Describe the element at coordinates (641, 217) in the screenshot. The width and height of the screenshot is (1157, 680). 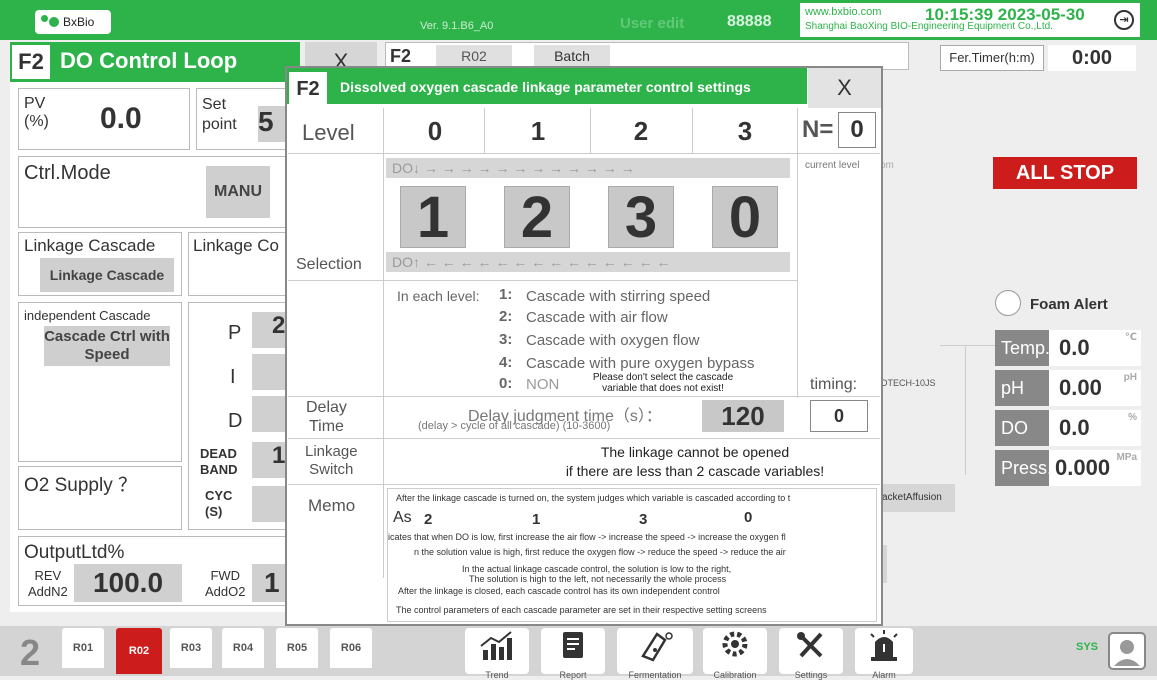
I see `selection-digit-2: 3` at that location.